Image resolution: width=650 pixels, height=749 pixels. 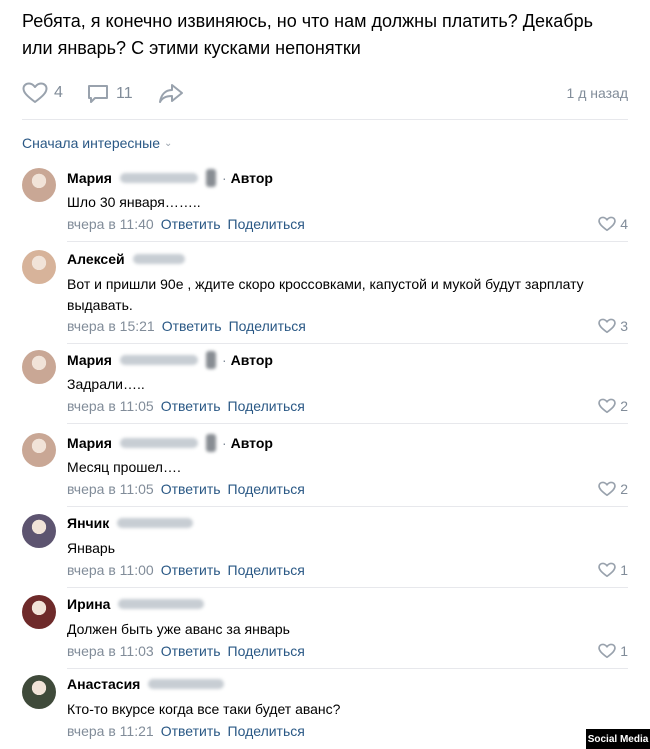 What do you see at coordinates (325, 94) in the screenshot?
I see `post-actions: 4 11 1 д назад` at bounding box center [325, 94].